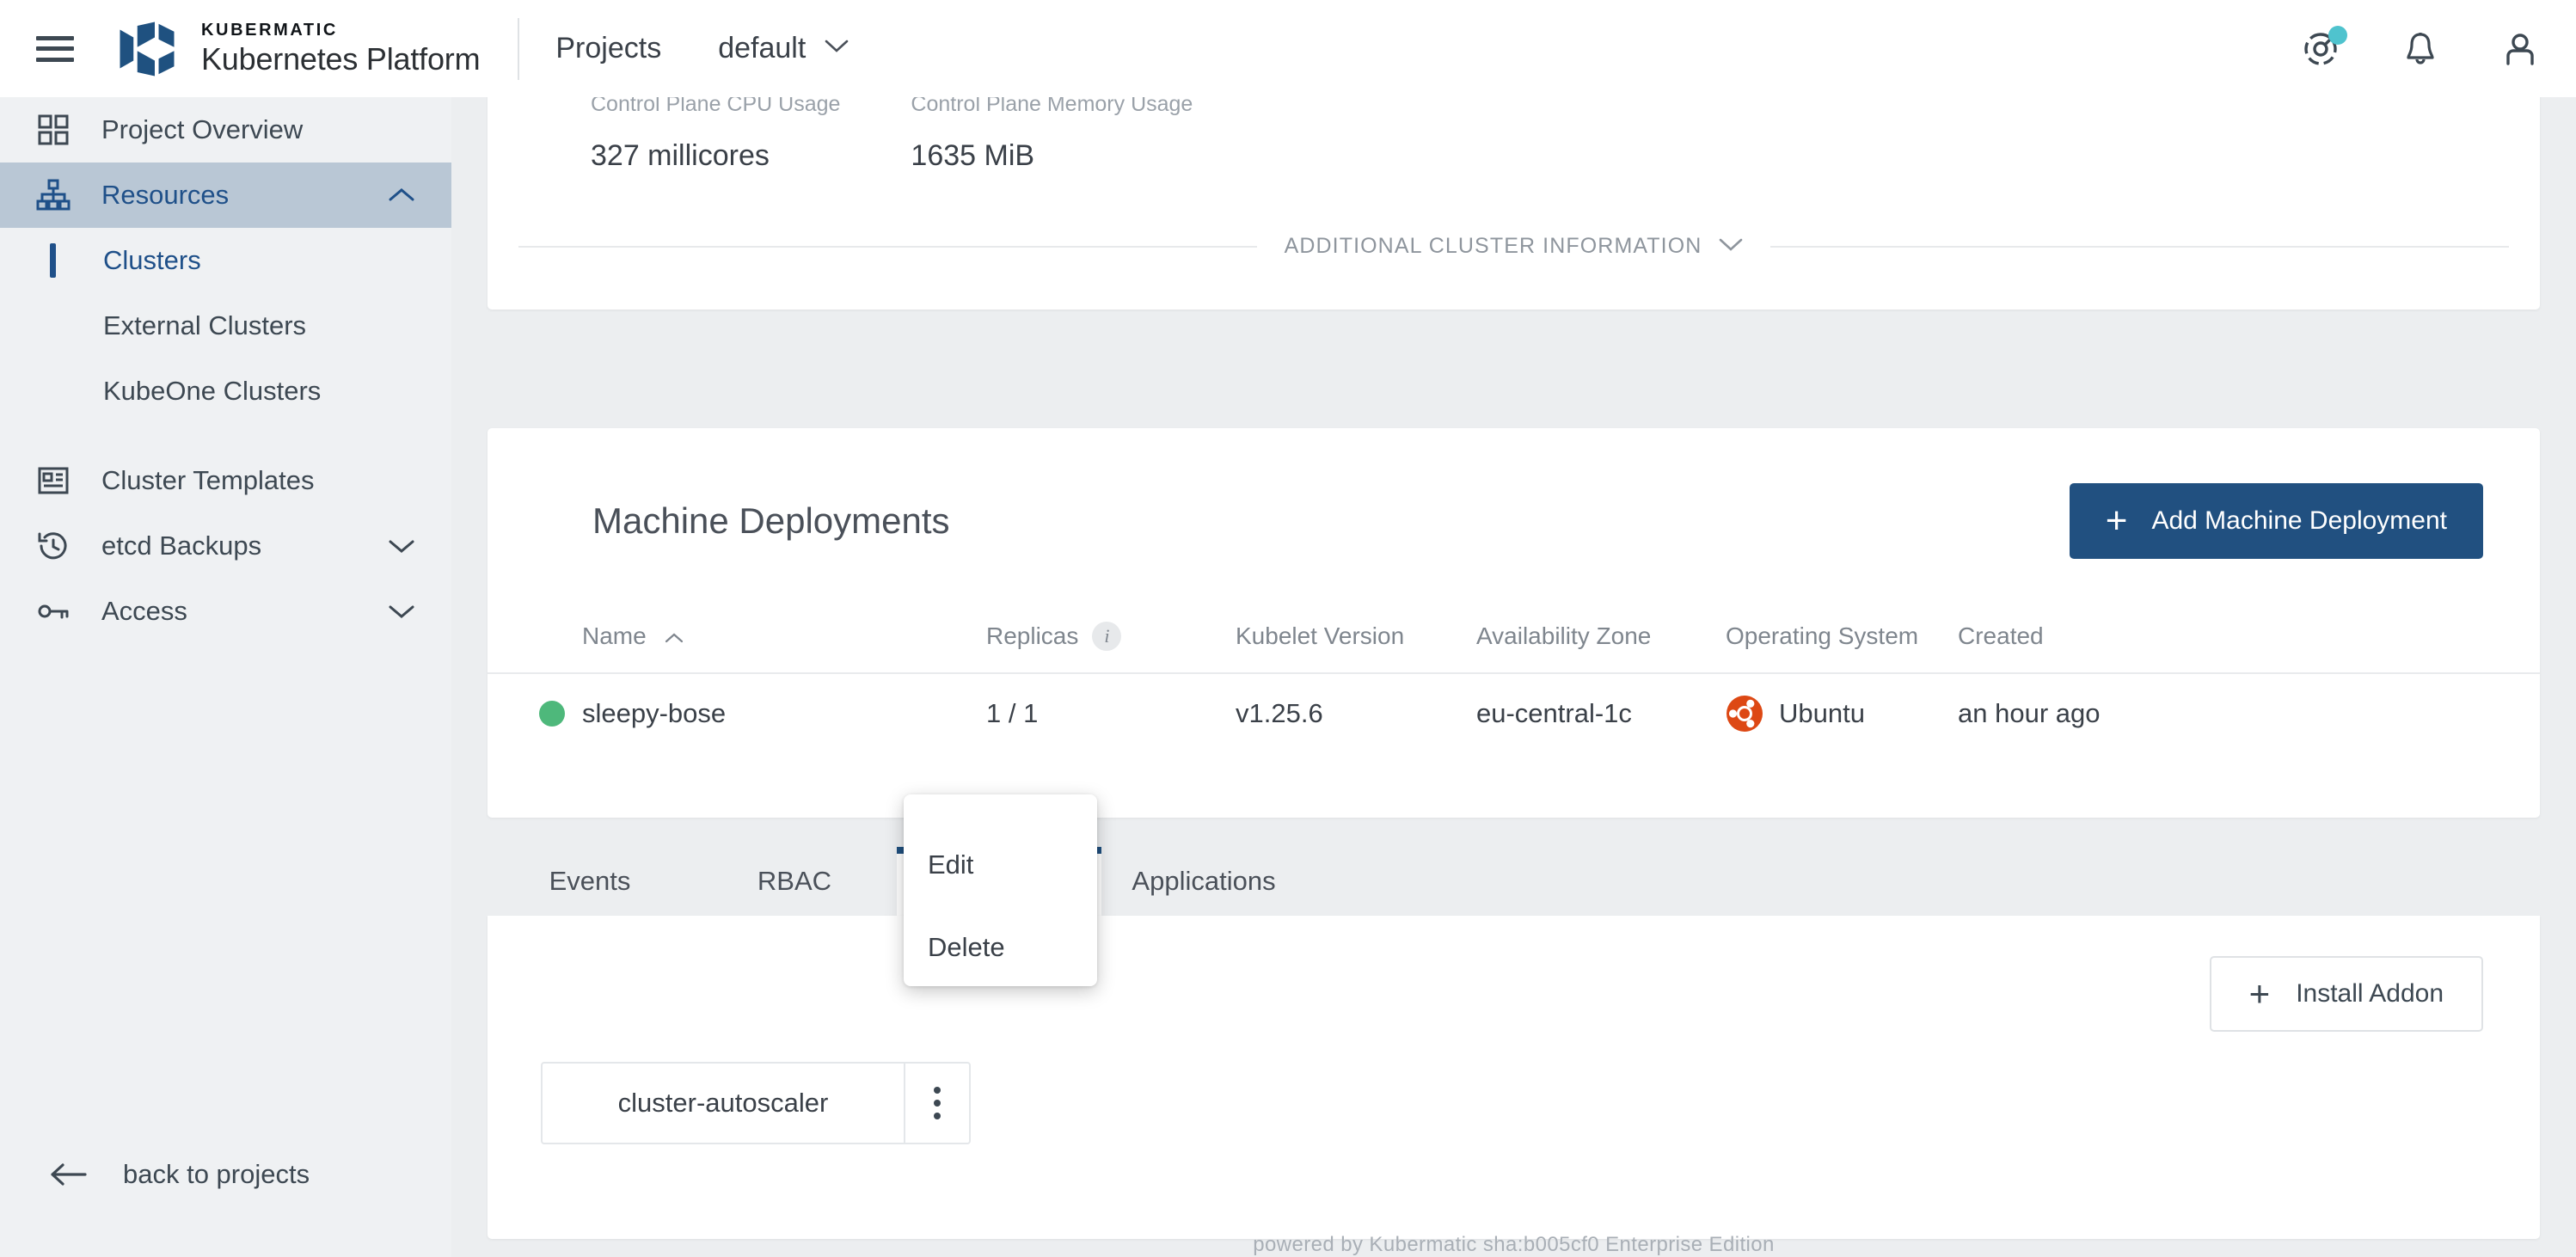 Image resolution: width=2576 pixels, height=1257 pixels. Describe the element at coordinates (1279, 713) in the screenshot. I see `row-kubelet-version: v1.25.6` at that location.